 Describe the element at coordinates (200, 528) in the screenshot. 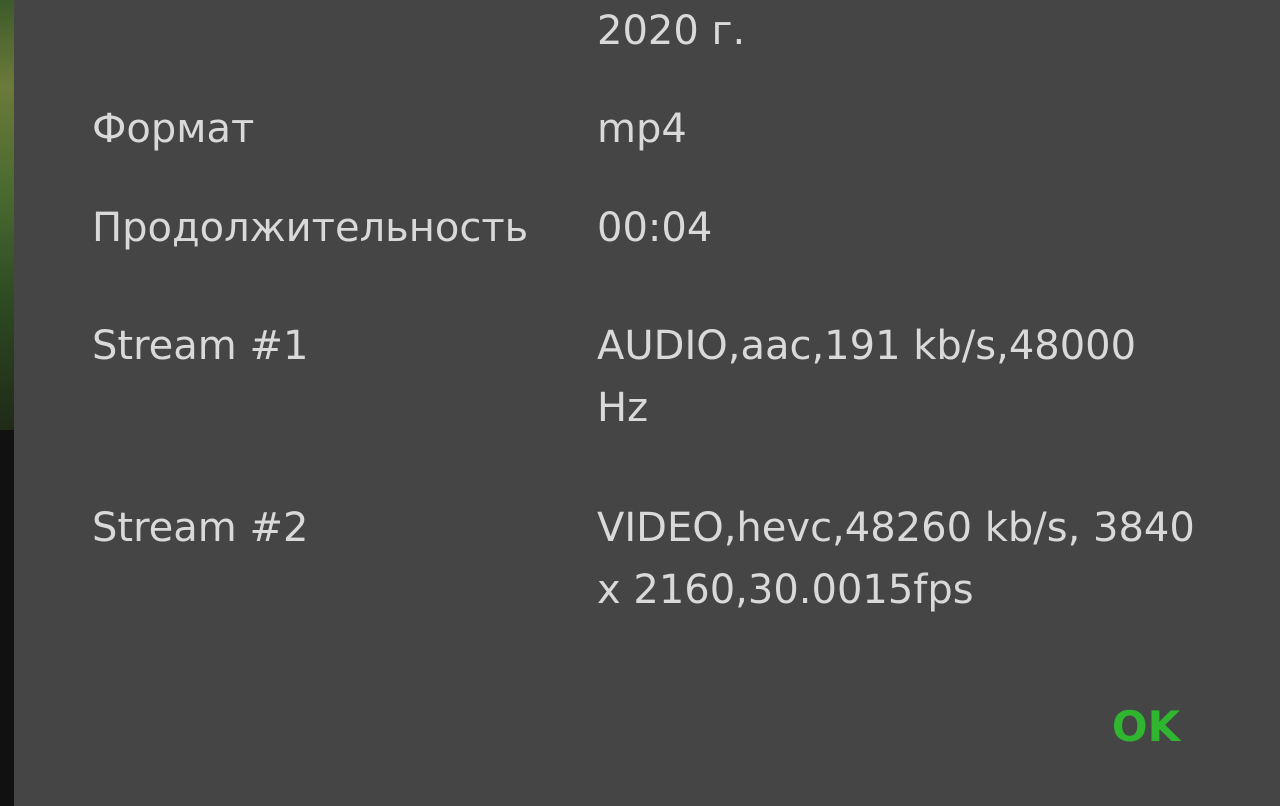

I see `stream-2-label: Stream #2` at that location.